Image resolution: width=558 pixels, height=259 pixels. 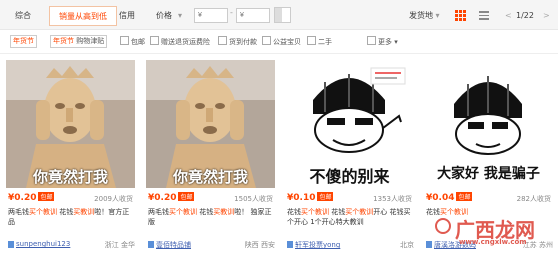 I want to click on sales-count: 1505人收货, so click(x=253, y=199).